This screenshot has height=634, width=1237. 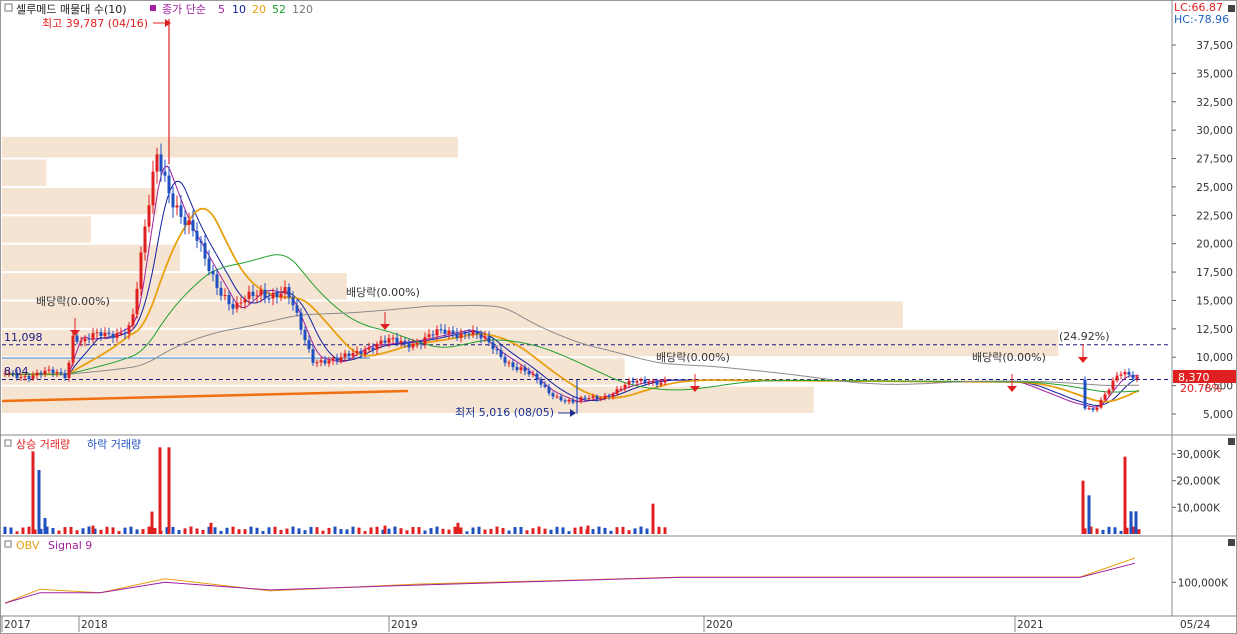 What do you see at coordinates (1198, 508) in the screenshot?
I see `volume-tick-label: 10,000K` at bounding box center [1198, 508].